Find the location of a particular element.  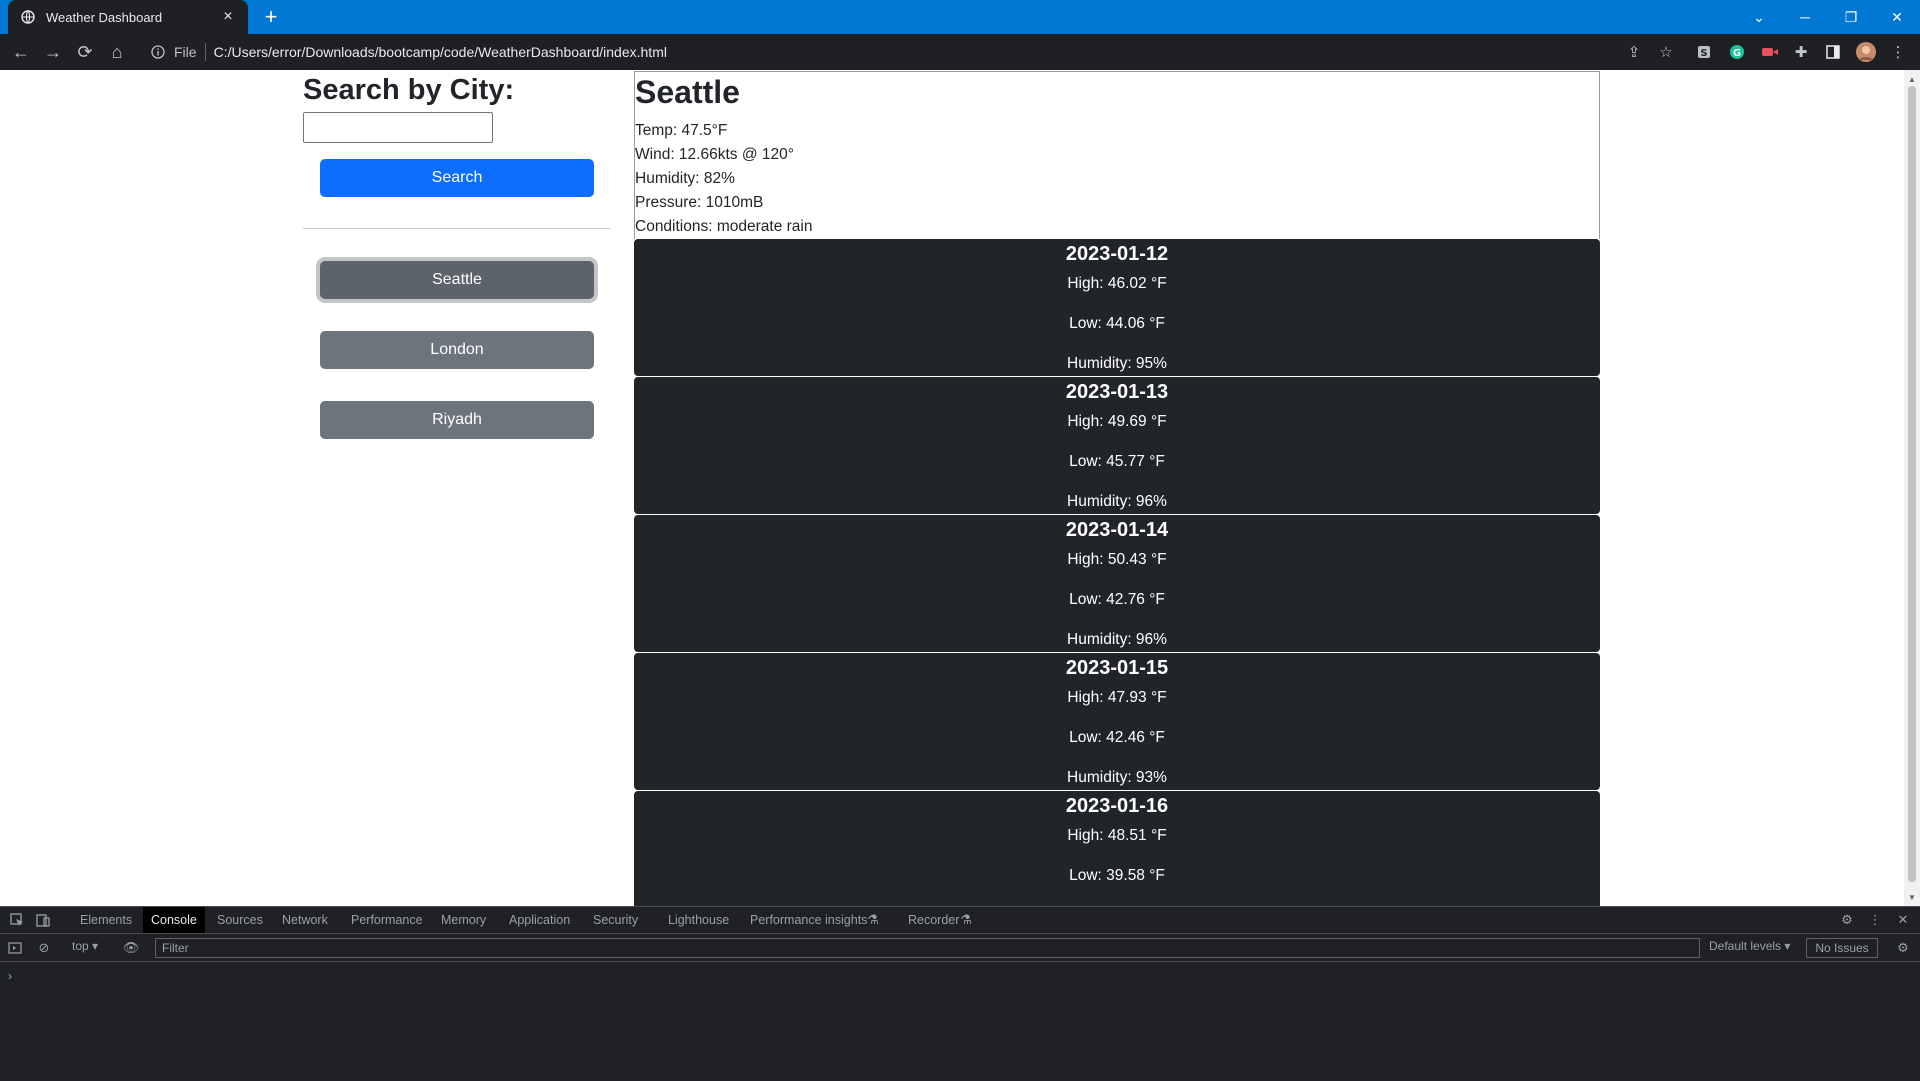

clear-console-icon: ⊘ is located at coordinates (44, 948).